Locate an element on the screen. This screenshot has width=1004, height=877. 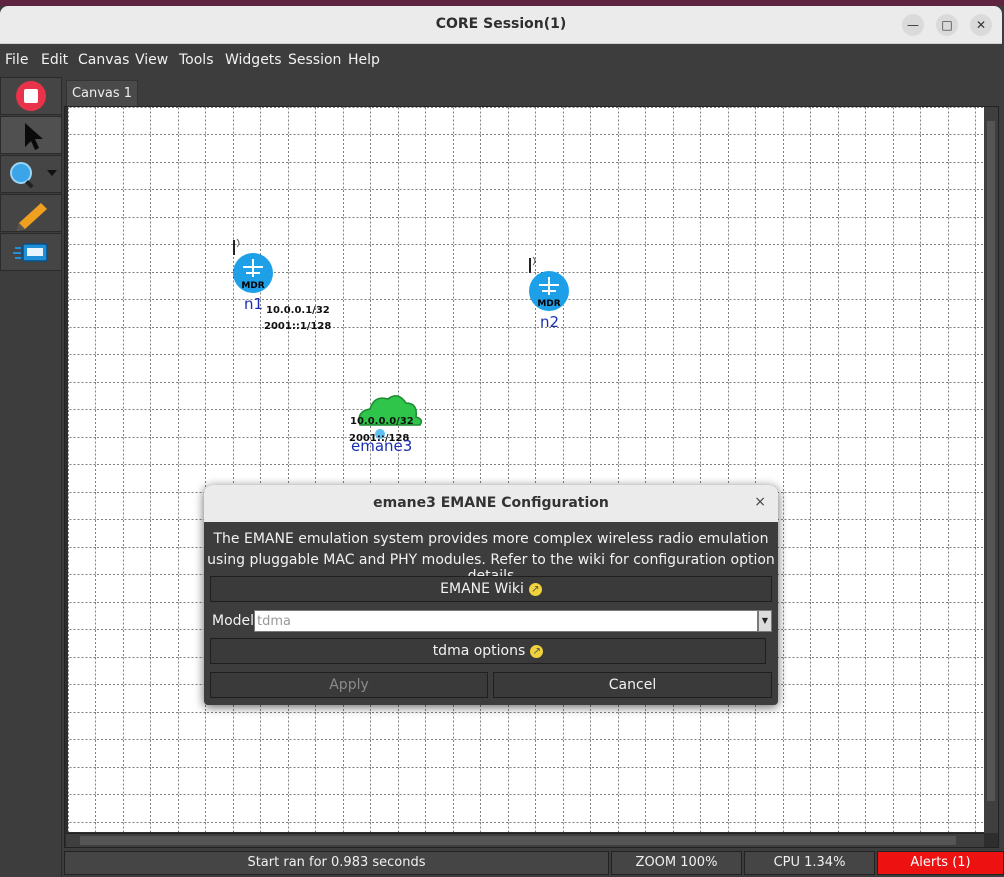
dialog-title: emane3 EMANE Configuration is located at coordinates (491, 503).